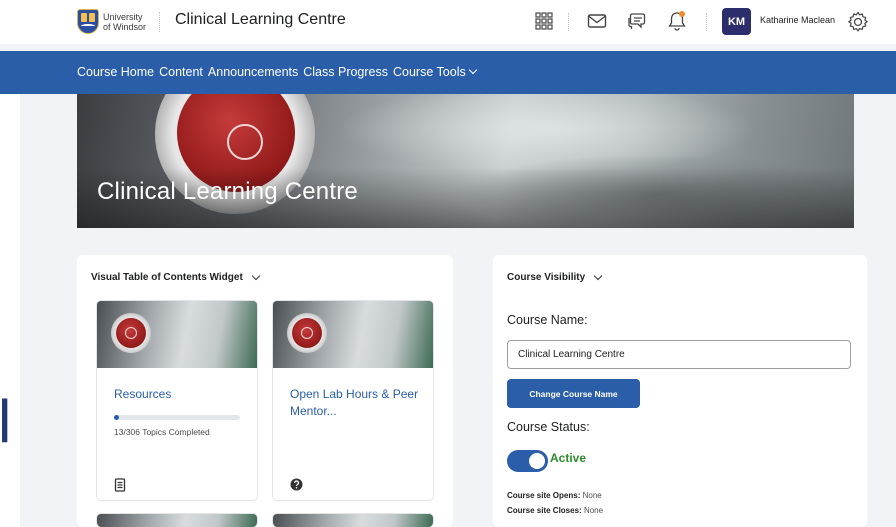  I want to click on logo-line-2: of Windsor, so click(125, 26).